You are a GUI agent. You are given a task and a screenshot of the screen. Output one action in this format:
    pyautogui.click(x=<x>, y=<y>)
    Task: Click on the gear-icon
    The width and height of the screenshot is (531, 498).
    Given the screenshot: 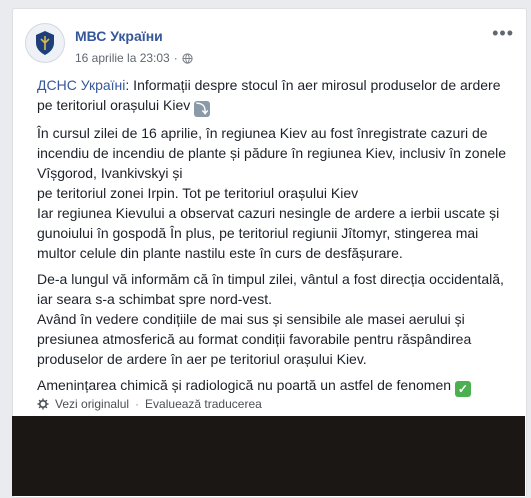 What is the action you would take?
    pyautogui.click(x=43, y=404)
    